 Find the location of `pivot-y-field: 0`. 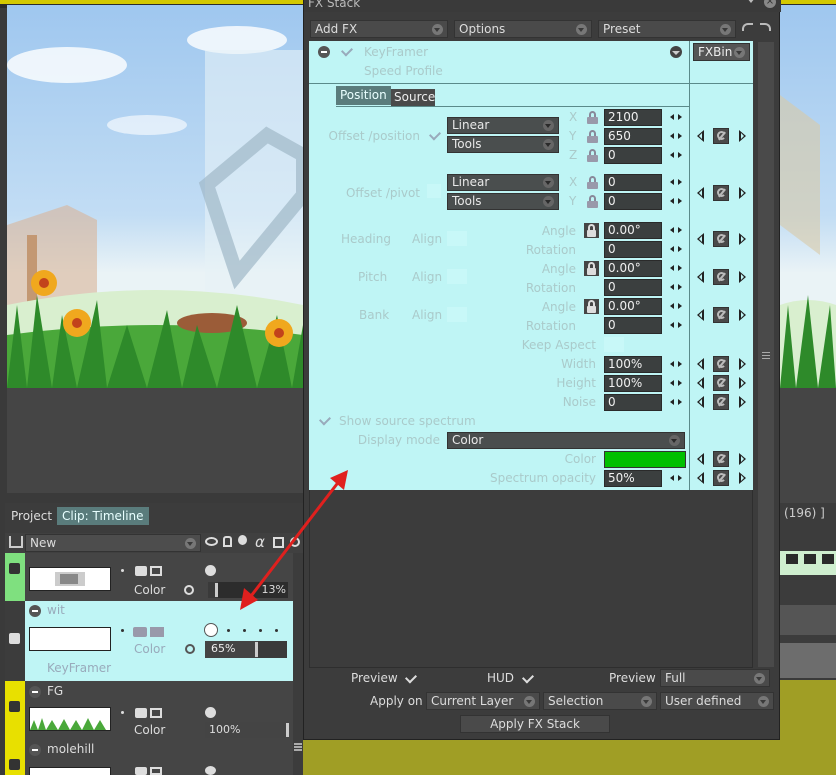

pivot-y-field: 0 is located at coordinates (633, 201).